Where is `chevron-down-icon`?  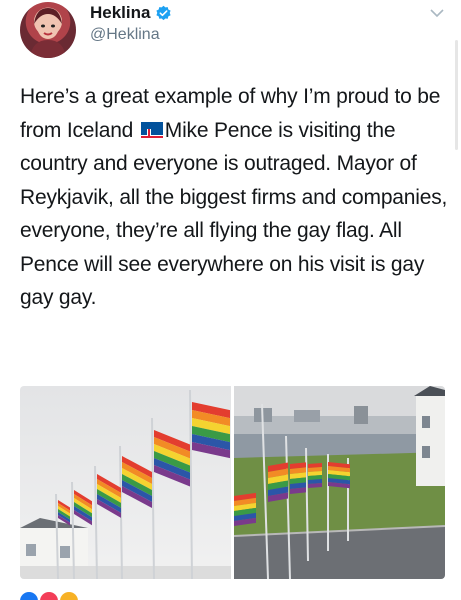
chevron-down-icon is located at coordinates (437, 13).